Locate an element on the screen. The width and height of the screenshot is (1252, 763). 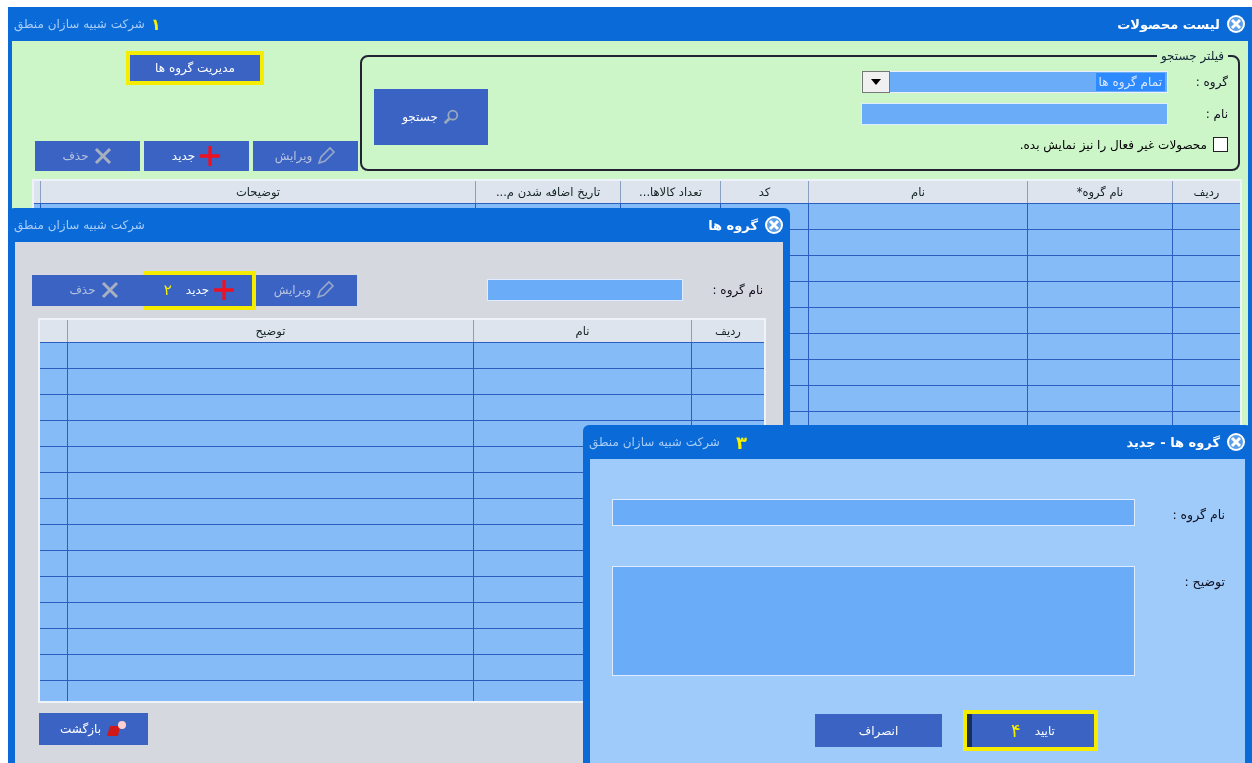
cancel-button: انصراف is located at coordinates (878, 730).